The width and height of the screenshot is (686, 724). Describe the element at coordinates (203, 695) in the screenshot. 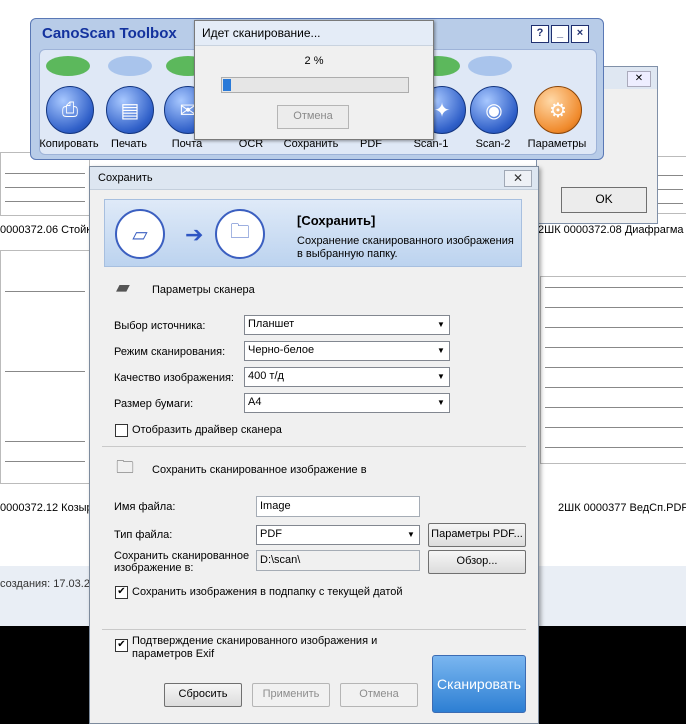

I see `reset-button: Сбросить` at that location.